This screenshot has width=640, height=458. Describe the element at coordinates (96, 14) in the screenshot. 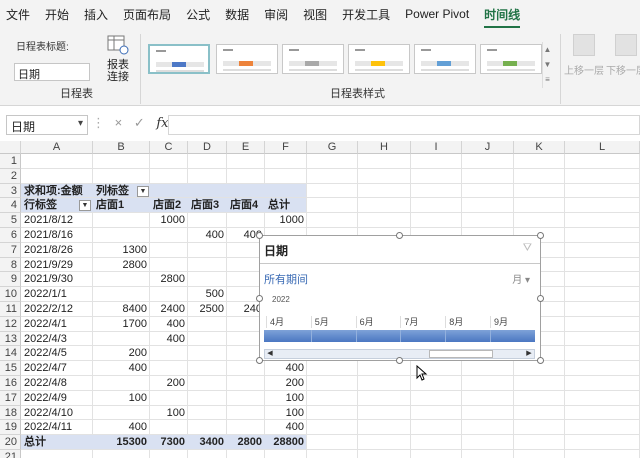

I see `menu-tab-2: 插入` at that location.